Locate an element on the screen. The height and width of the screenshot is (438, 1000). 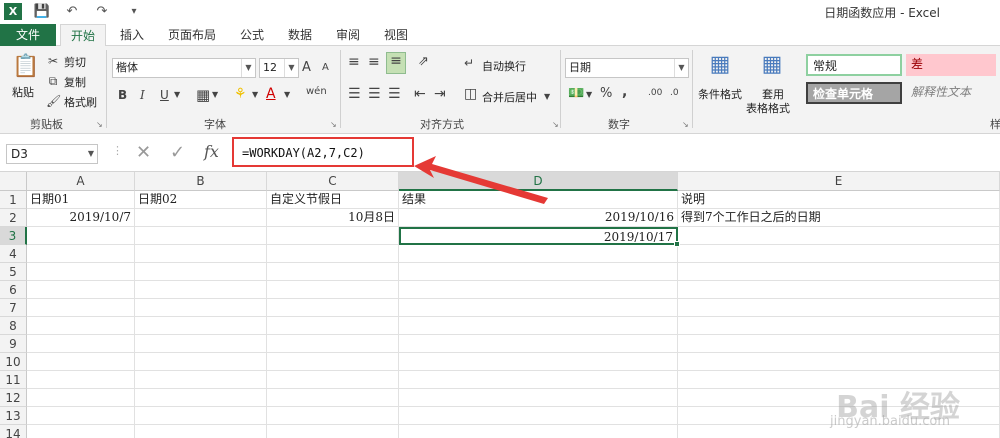
cell-a8 is located at coordinates (81, 326).